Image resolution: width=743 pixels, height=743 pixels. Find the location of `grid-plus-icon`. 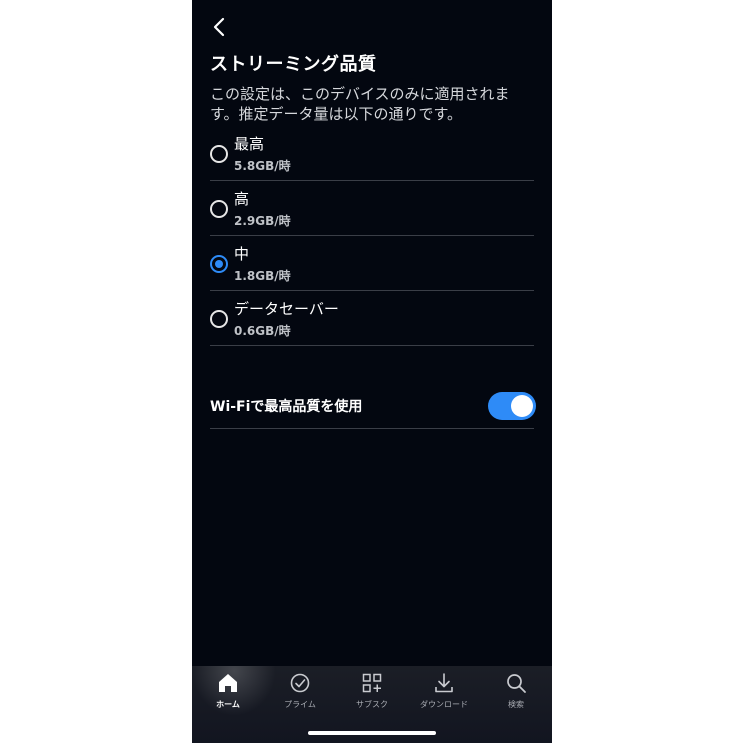

grid-plus-icon is located at coordinates (372, 683).